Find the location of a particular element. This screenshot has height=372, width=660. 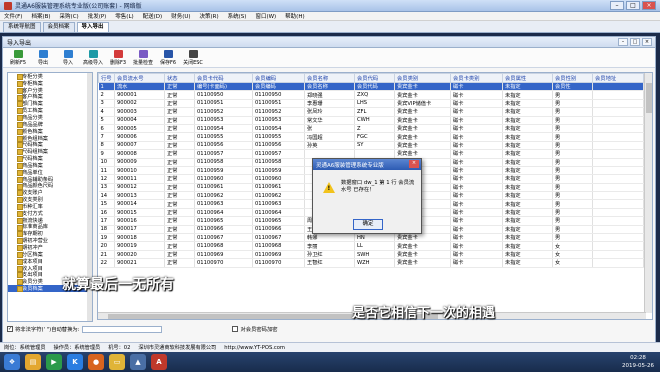

table-cell: 01100961 is located at coordinates (278, 188).